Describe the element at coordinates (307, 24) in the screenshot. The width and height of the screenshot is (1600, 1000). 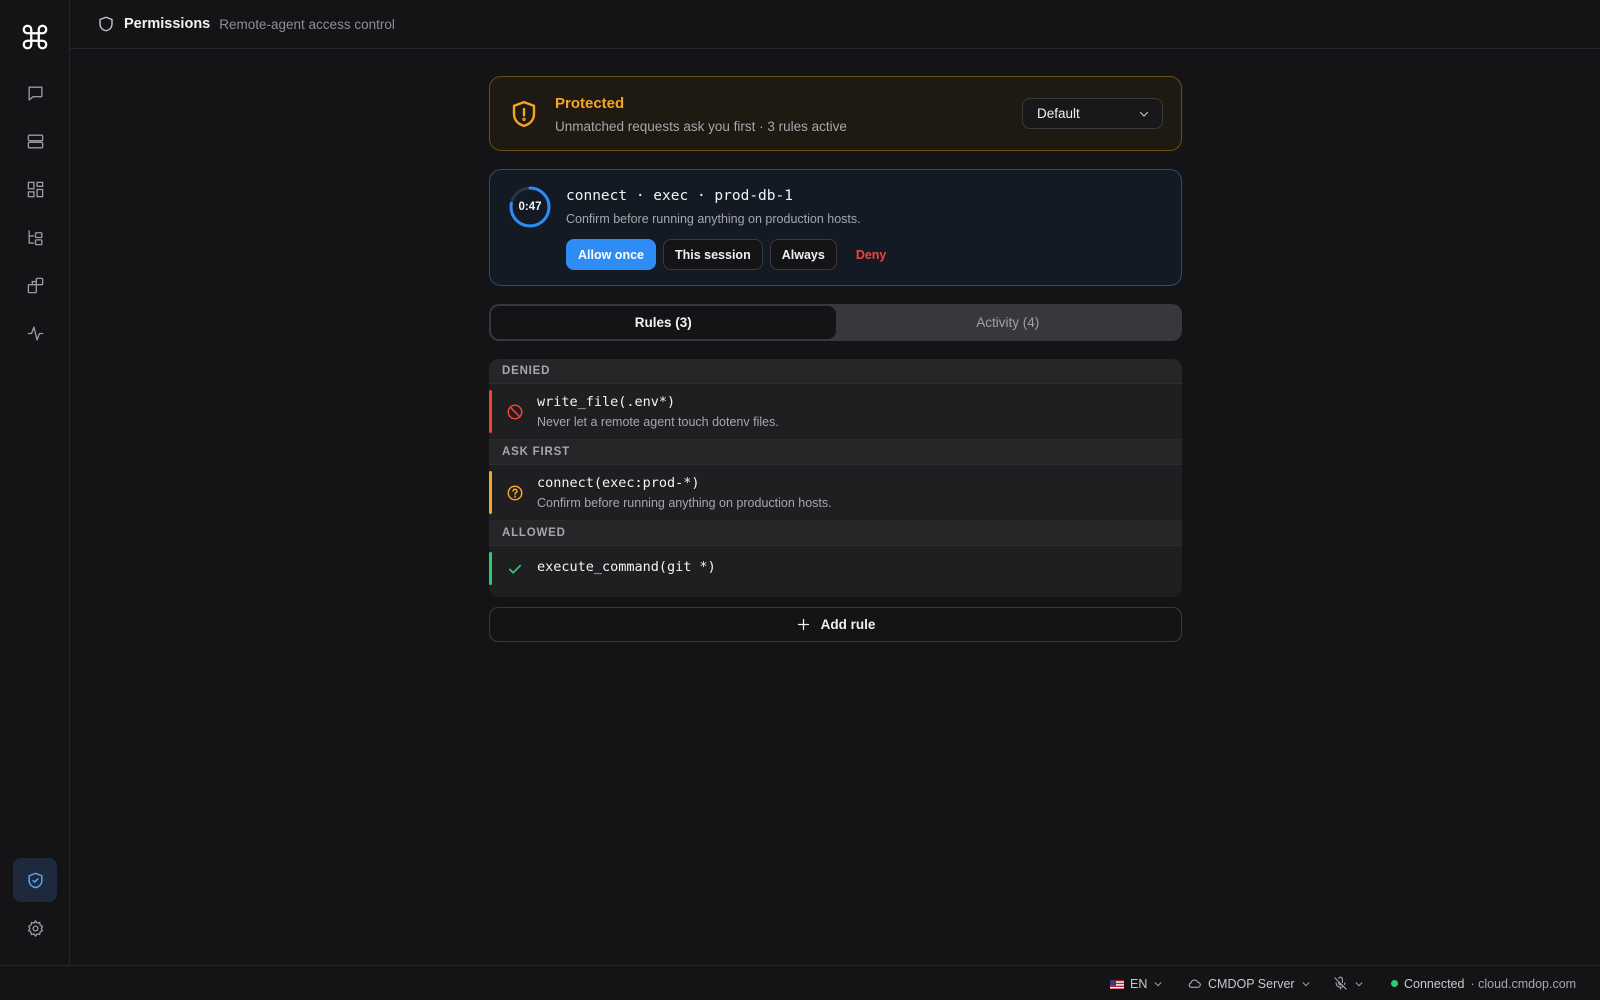
I see `page-subtitle: Remote-agent access control` at that location.